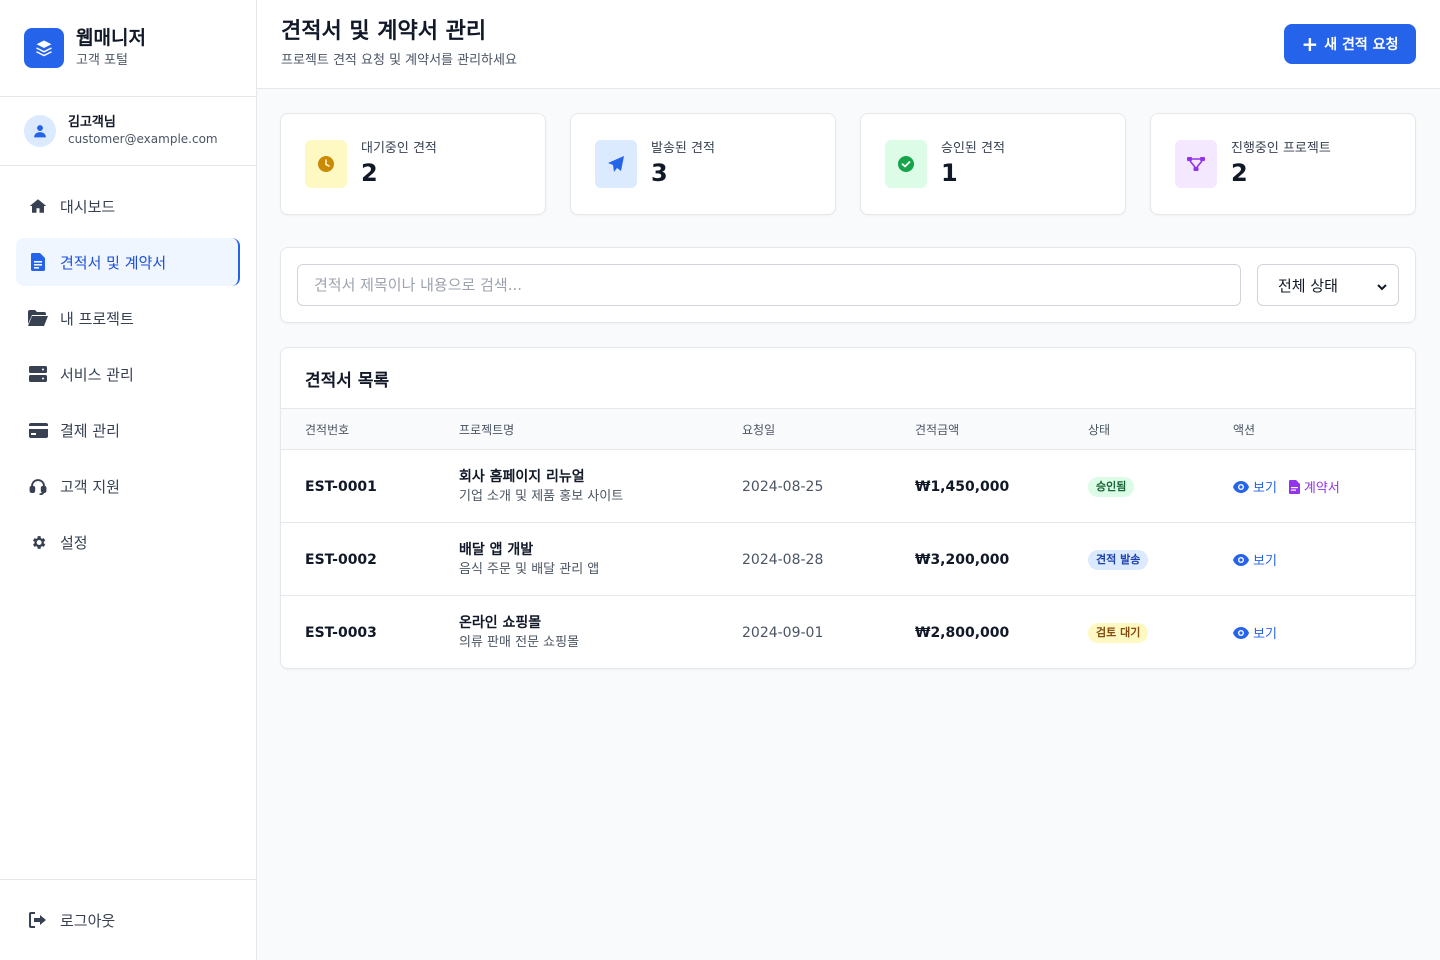 The height and width of the screenshot is (960, 1440). I want to click on gear-icon, so click(38, 542).